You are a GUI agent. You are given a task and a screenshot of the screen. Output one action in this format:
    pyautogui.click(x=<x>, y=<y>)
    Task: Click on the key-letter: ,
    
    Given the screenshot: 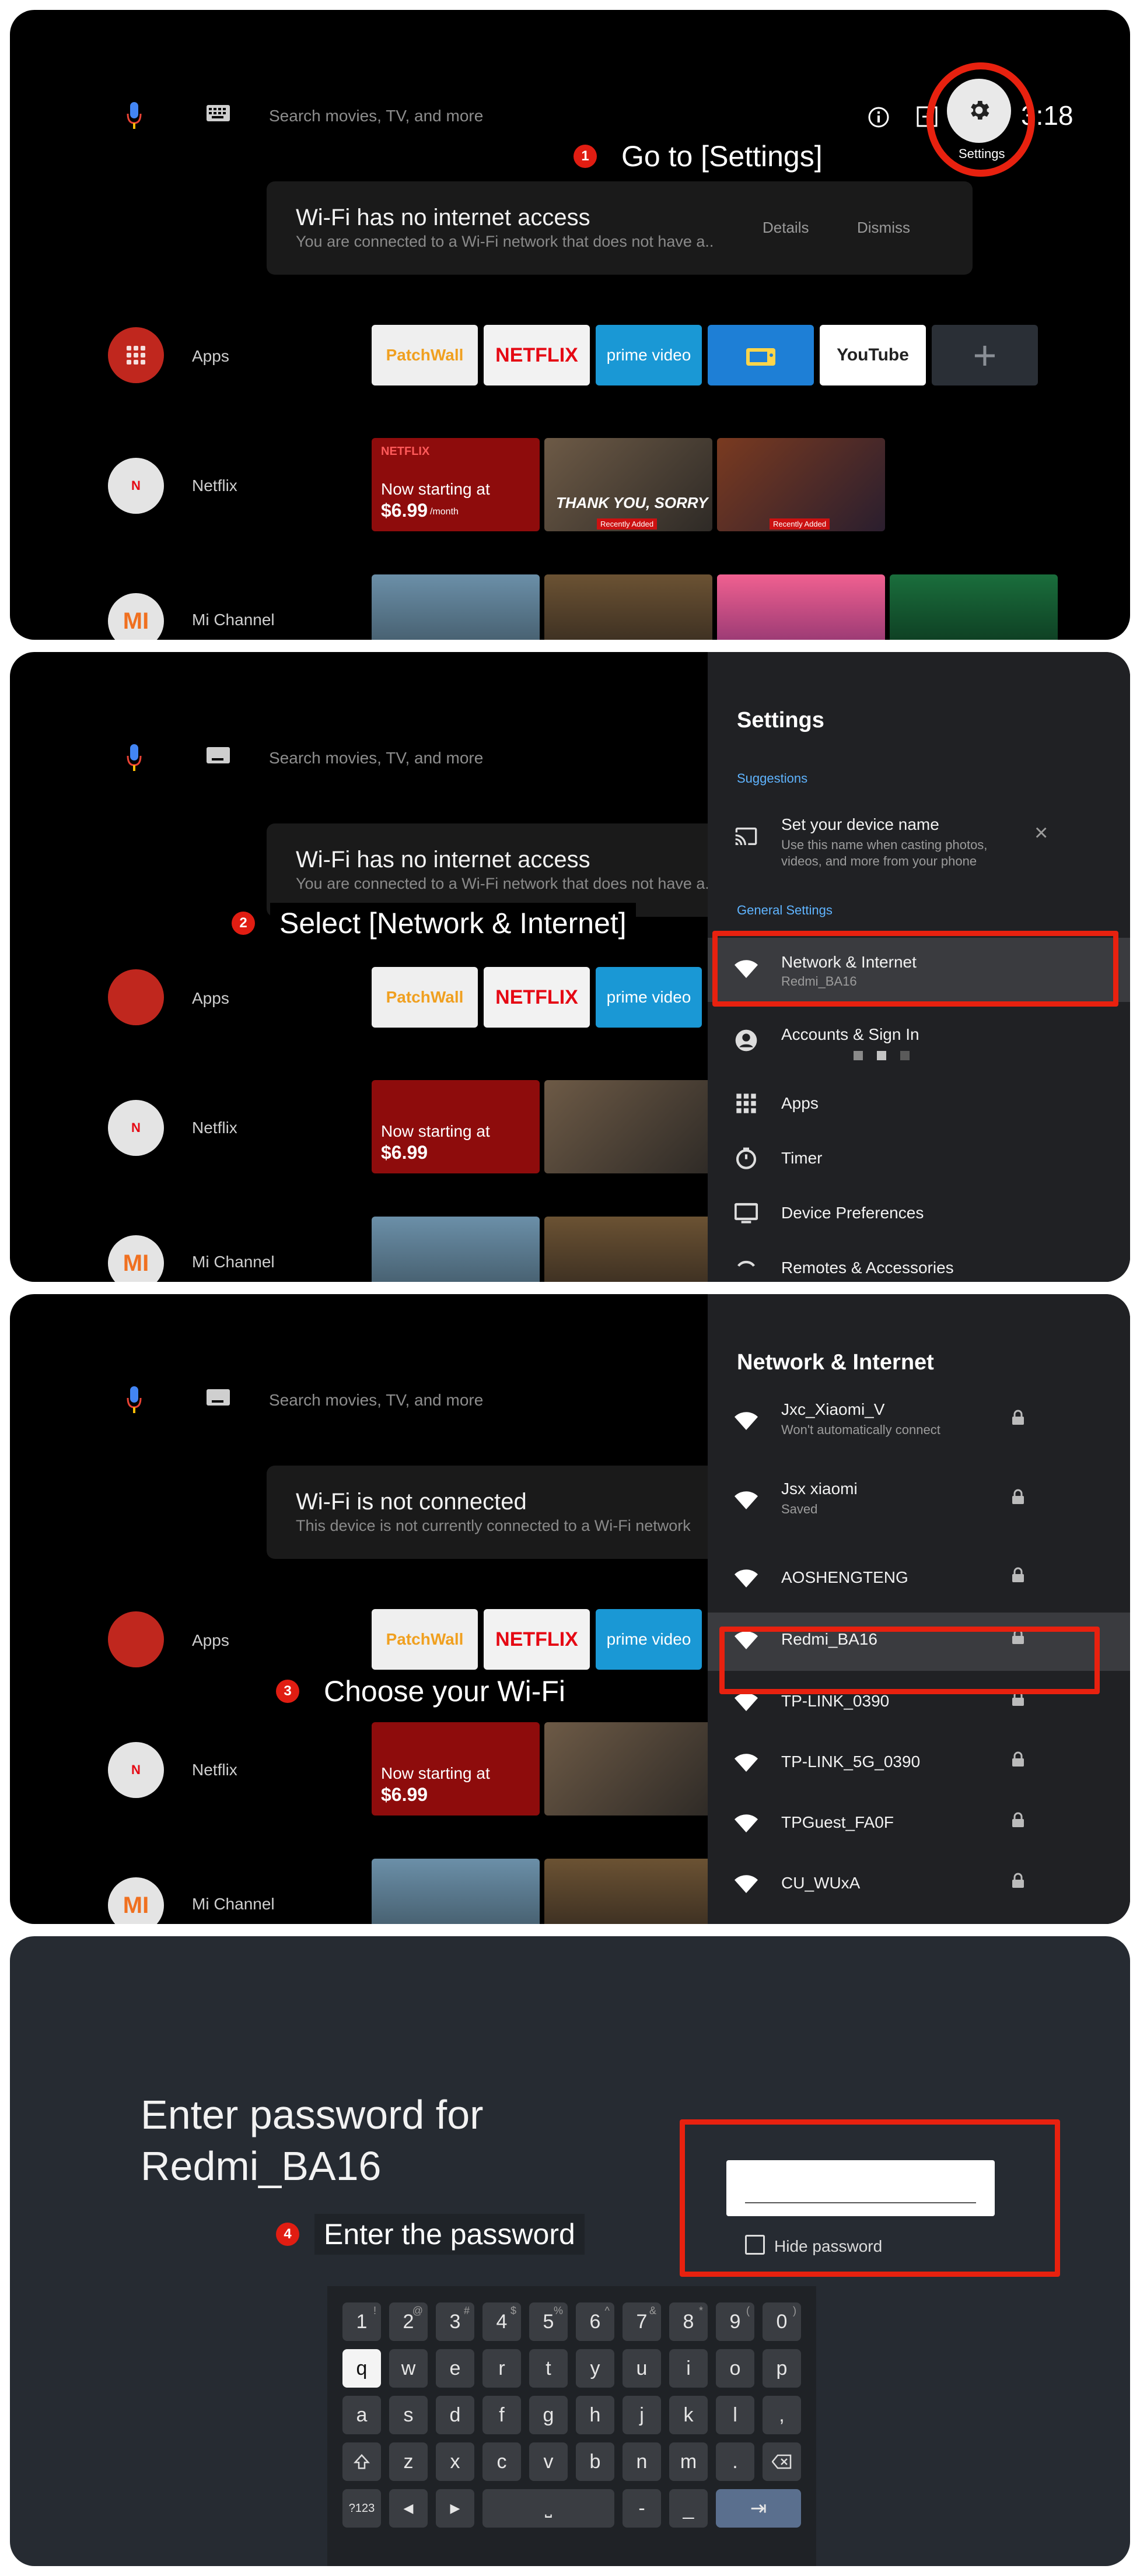 What is the action you would take?
    pyautogui.click(x=782, y=2415)
    